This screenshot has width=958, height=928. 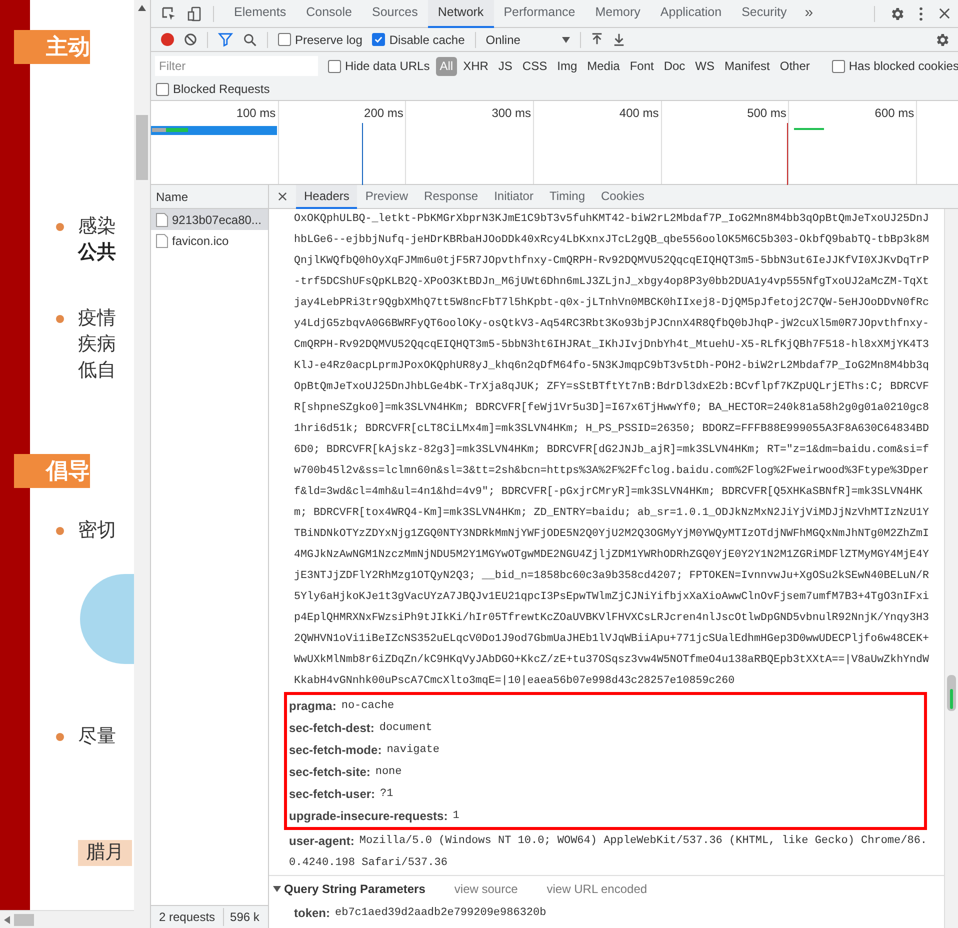 I want to click on detail-tab: Headers, so click(x=327, y=196).